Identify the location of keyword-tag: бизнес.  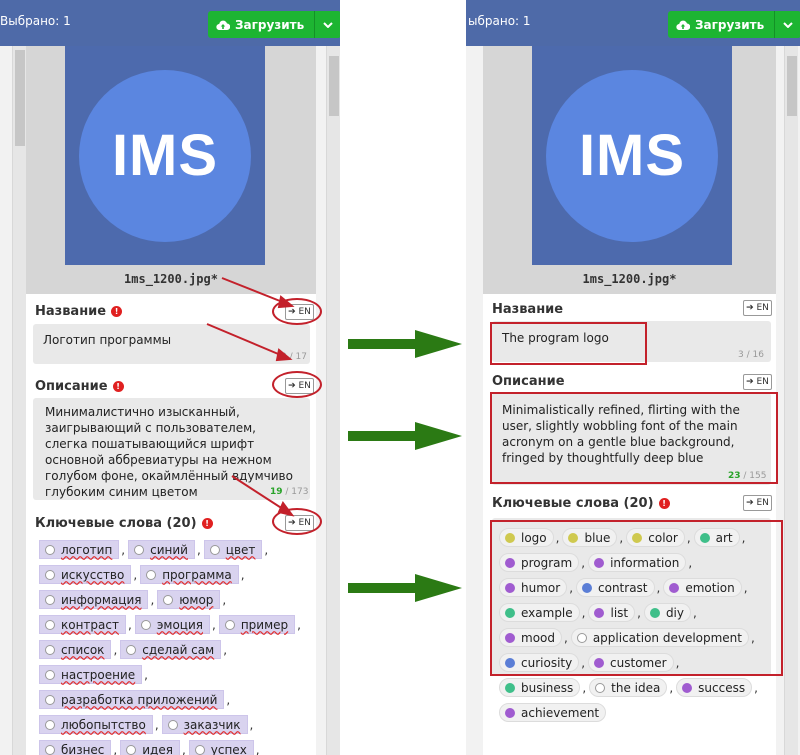
(75, 747).